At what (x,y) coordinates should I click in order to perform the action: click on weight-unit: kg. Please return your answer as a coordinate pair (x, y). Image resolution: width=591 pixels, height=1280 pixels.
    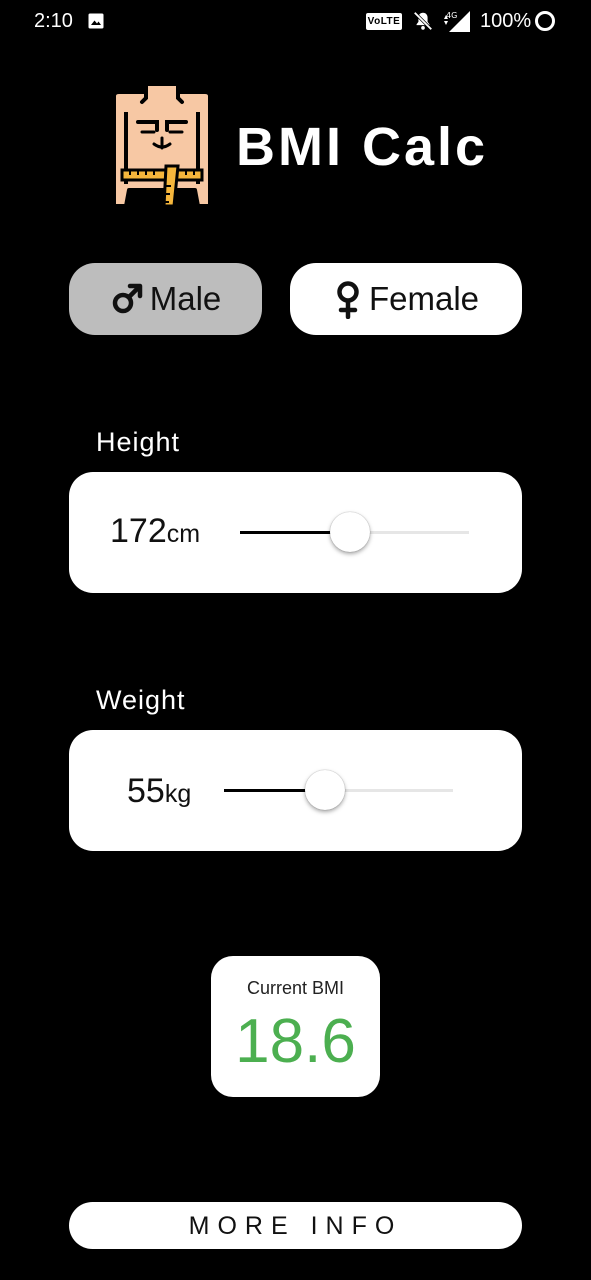
    Looking at the image, I should click on (178, 794).